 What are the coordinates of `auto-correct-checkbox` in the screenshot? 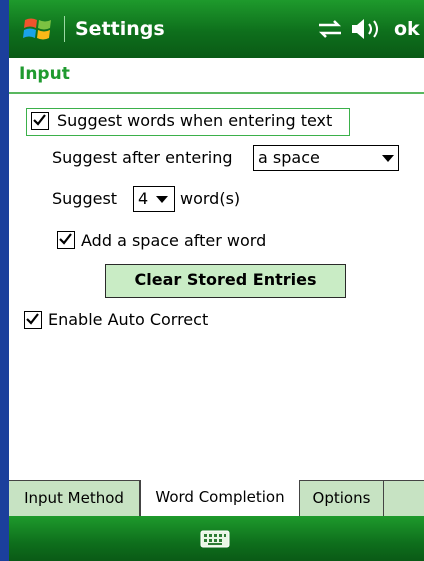 It's located at (33, 320).